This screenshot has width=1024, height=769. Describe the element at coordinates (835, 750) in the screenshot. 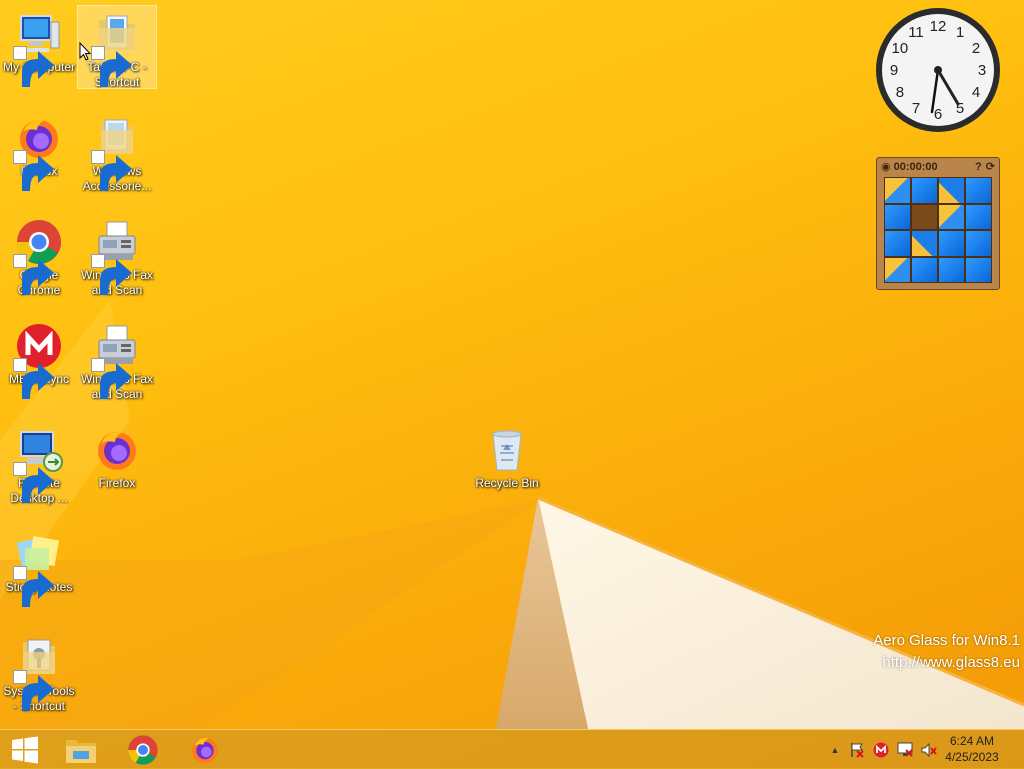

I see `show-hidden-icons-button: ▲` at that location.